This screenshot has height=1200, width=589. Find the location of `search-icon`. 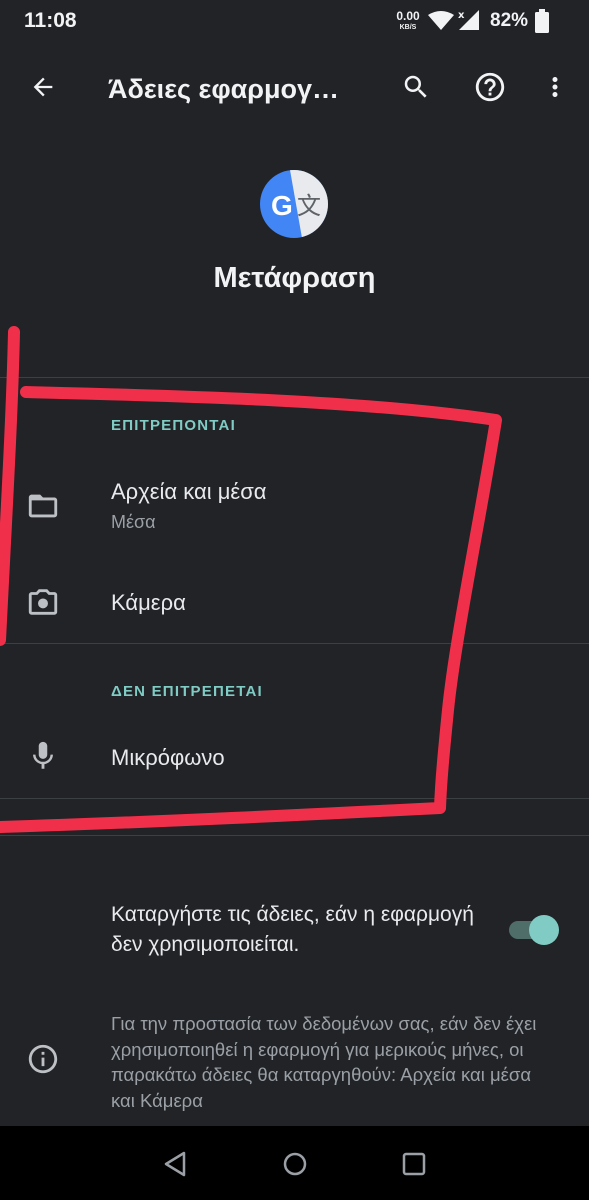

search-icon is located at coordinates (415, 86).